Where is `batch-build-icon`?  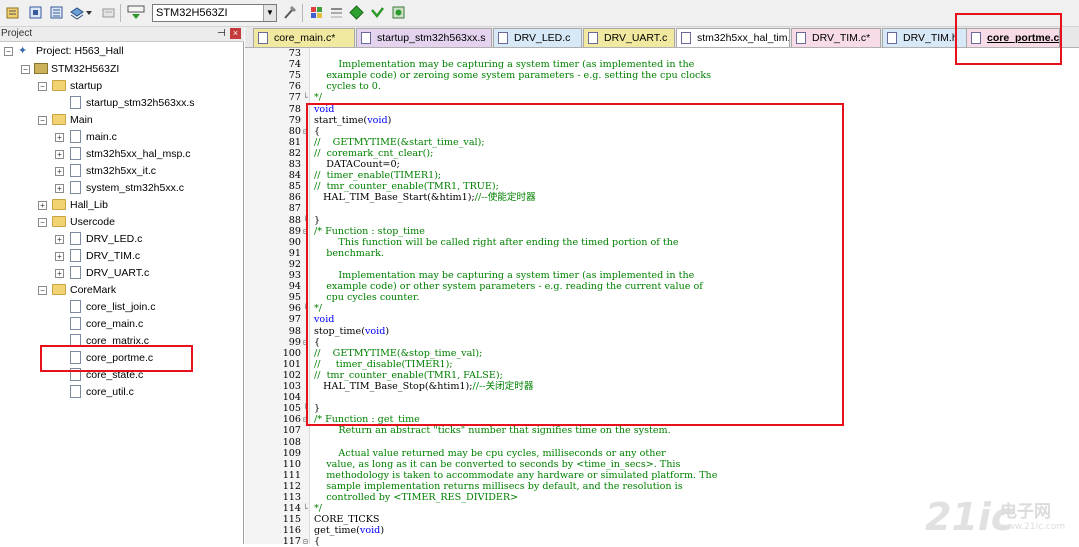
batch-build-icon is located at coordinates (76, 12).